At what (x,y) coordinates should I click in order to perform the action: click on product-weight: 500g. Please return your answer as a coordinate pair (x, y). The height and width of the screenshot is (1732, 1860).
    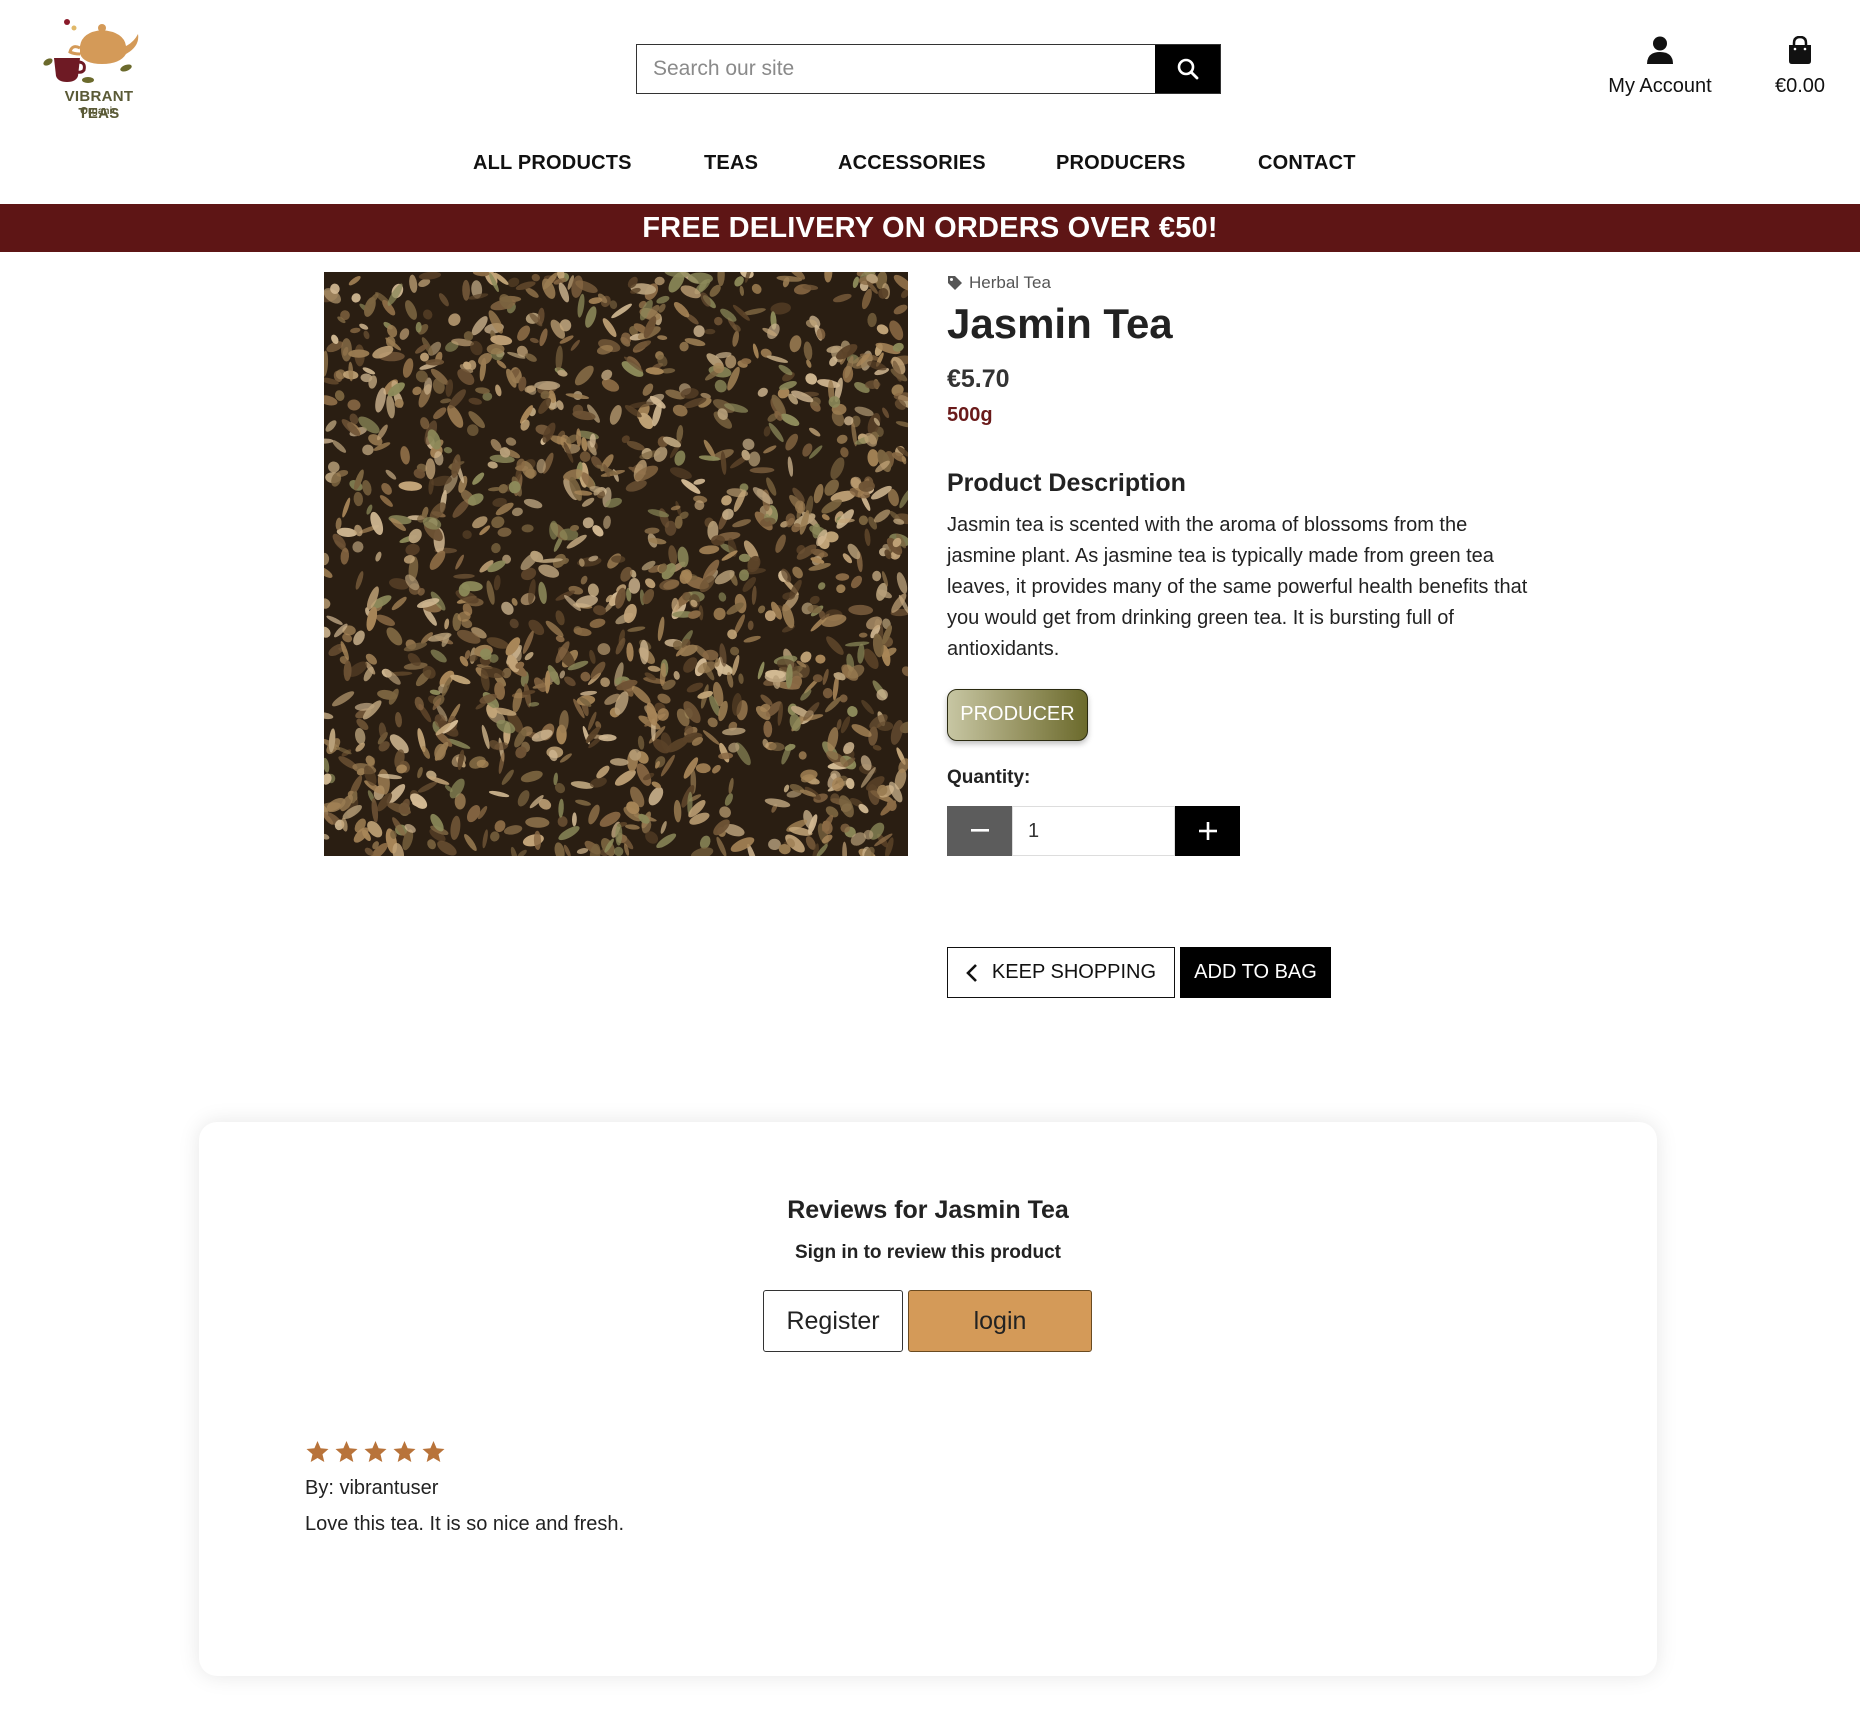
    Looking at the image, I should click on (970, 415).